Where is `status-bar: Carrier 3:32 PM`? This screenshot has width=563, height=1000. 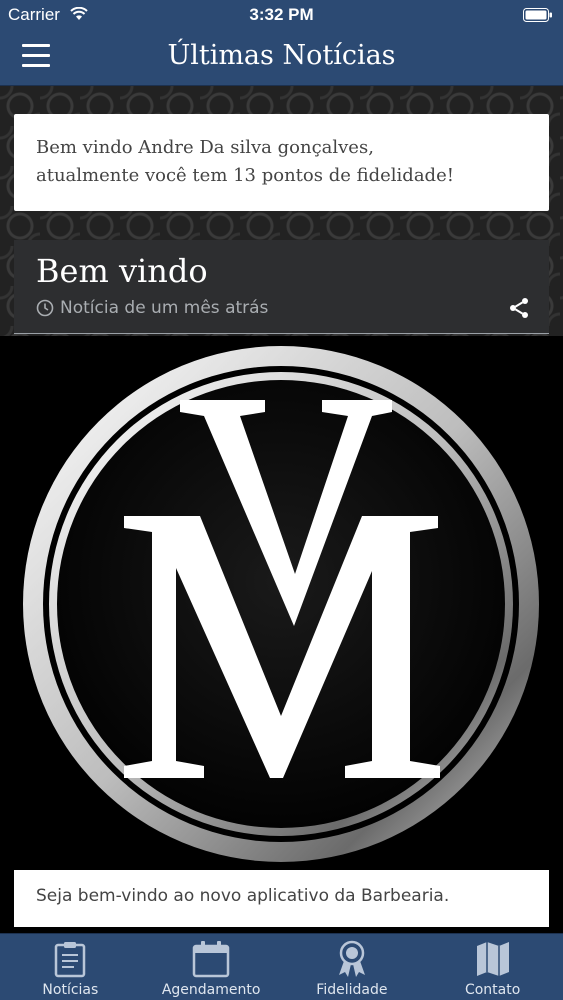
status-bar: Carrier 3:32 PM is located at coordinates (281, 15).